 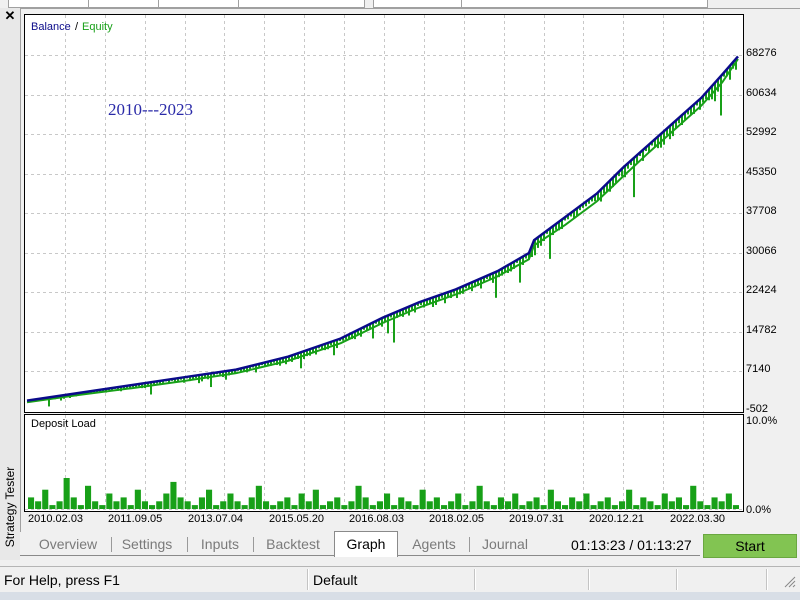 What do you see at coordinates (761, 251) in the screenshot?
I see `y-tick-label: 30066` at bounding box center [761, 251].